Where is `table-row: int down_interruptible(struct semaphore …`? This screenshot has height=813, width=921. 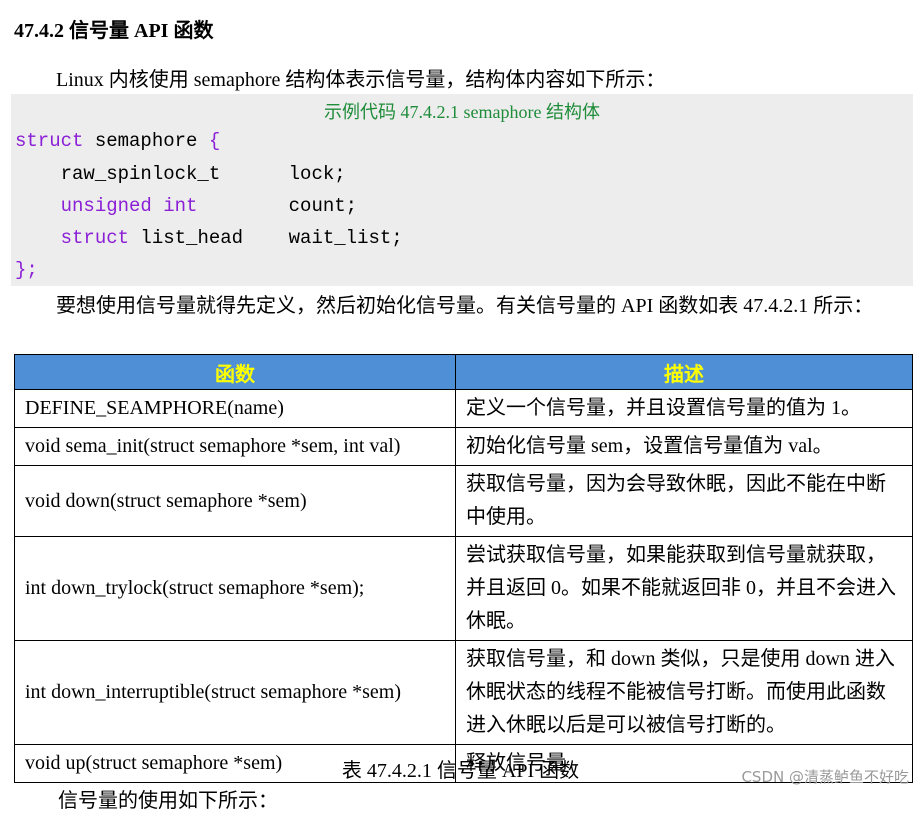 table-row: int down_interruptible(struct semaphore … is located at coordinates (463, 692).